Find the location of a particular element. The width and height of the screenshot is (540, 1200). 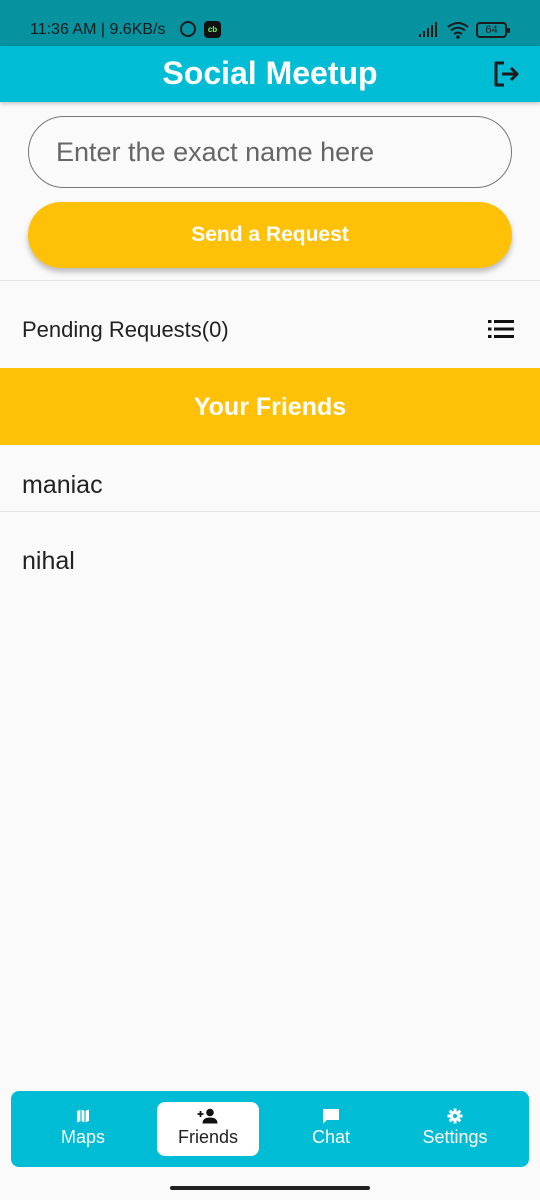

nav-label: Maps is located at coordinates (82, 1137).